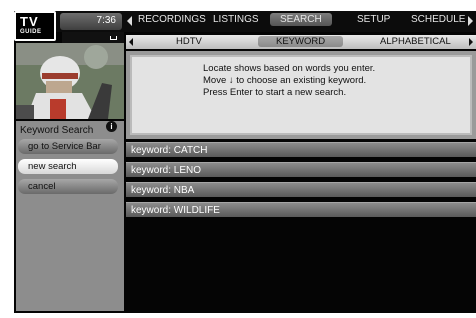 The width and height of the screenshot is (476, 318). What do you see at coordinates (131, 42) in the screenshot?
I see `subtab-left-arrow-icon` at bounding box center [131, 42].